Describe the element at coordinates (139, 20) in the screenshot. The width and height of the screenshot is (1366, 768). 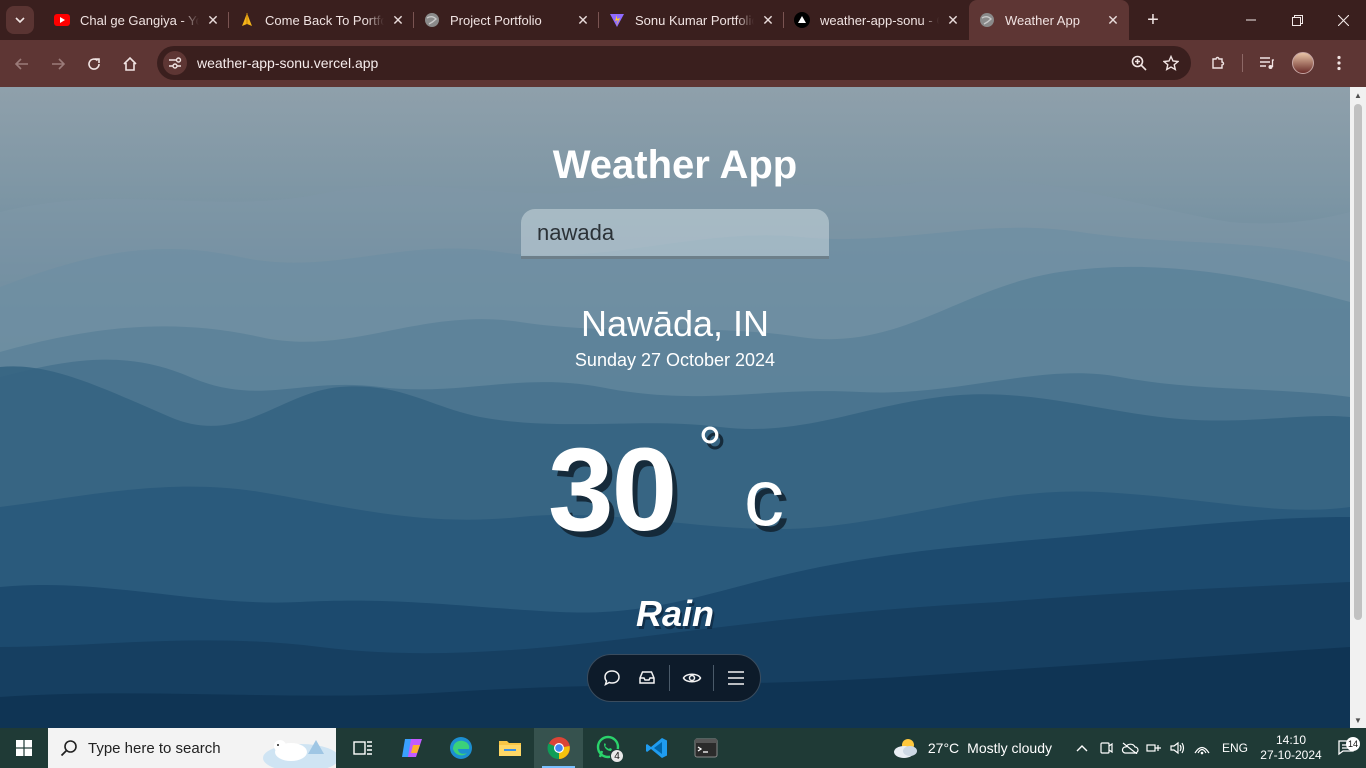
I see `tab-title: Chal ge Gangiya - You` at that location.